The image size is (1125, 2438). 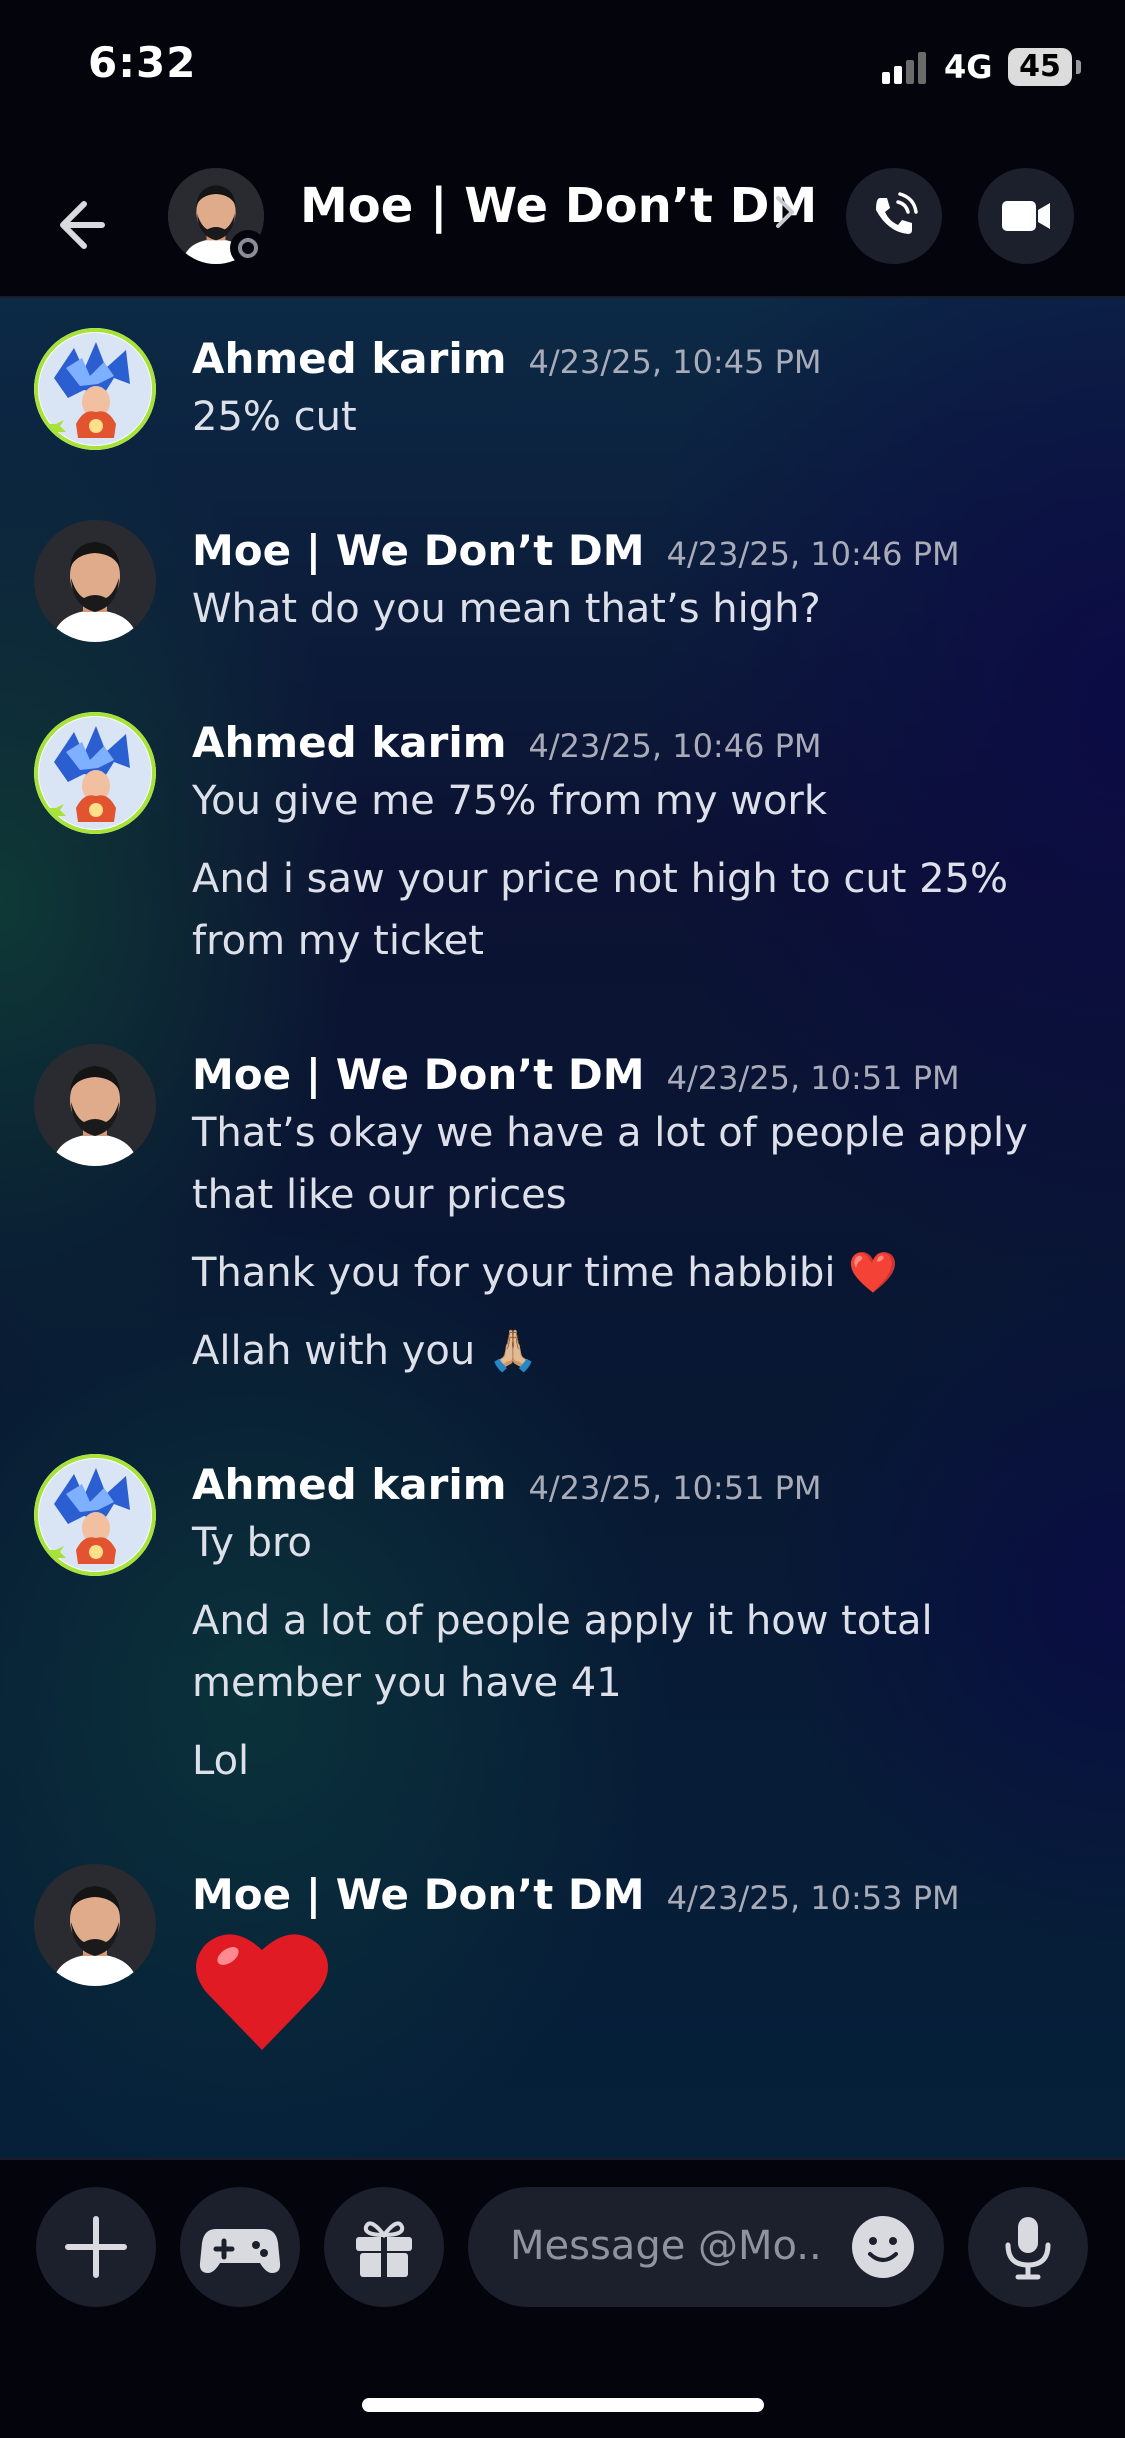 I want to click on battery-icon: 45, so click(x=1040, y=67).